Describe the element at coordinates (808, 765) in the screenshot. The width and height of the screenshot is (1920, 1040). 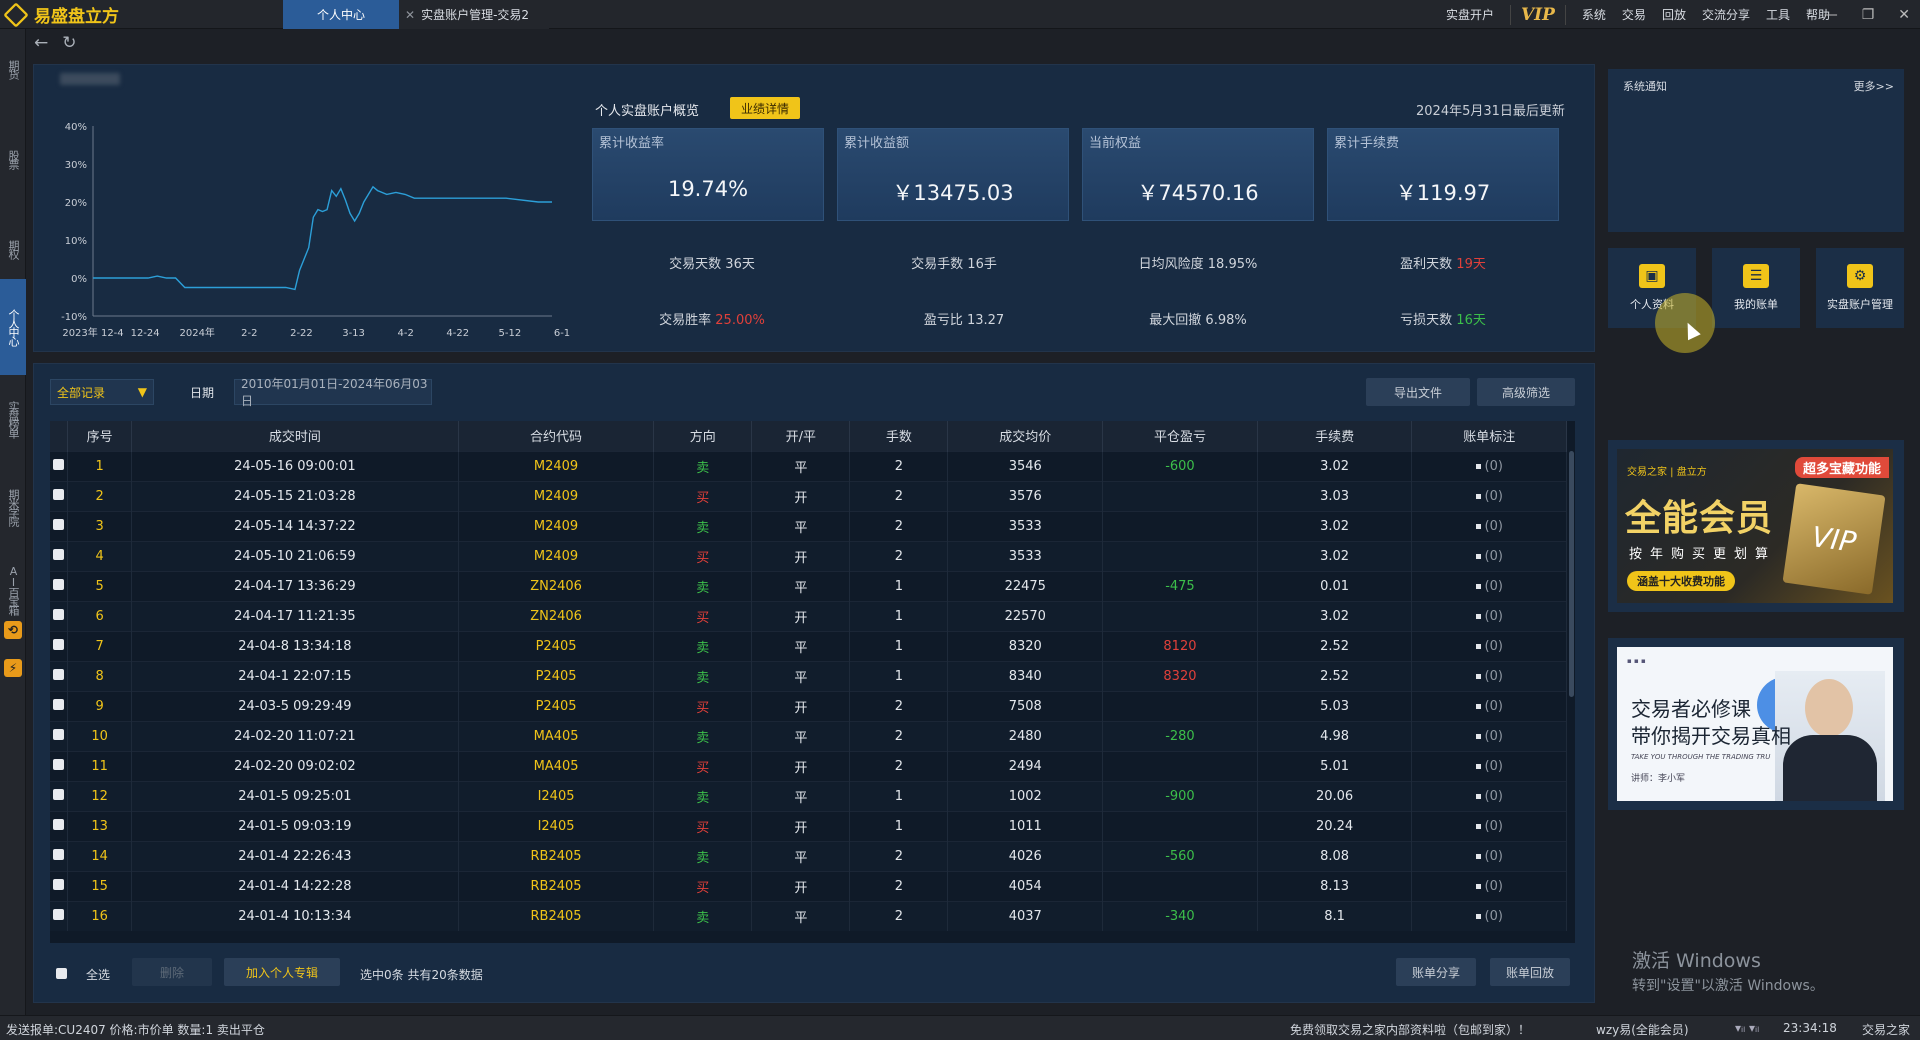
I see `table-row: 11 24-02-20 09:02:02 MA405 买开 2 2494 5.01 (0)` at that location.